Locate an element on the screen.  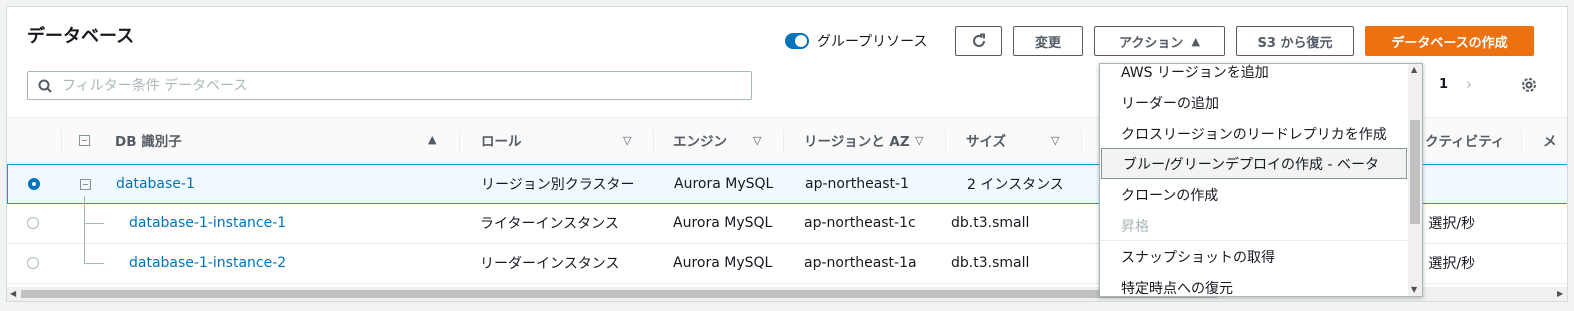
group-resources-label: グループリソース is located at coordinates (872, 42).